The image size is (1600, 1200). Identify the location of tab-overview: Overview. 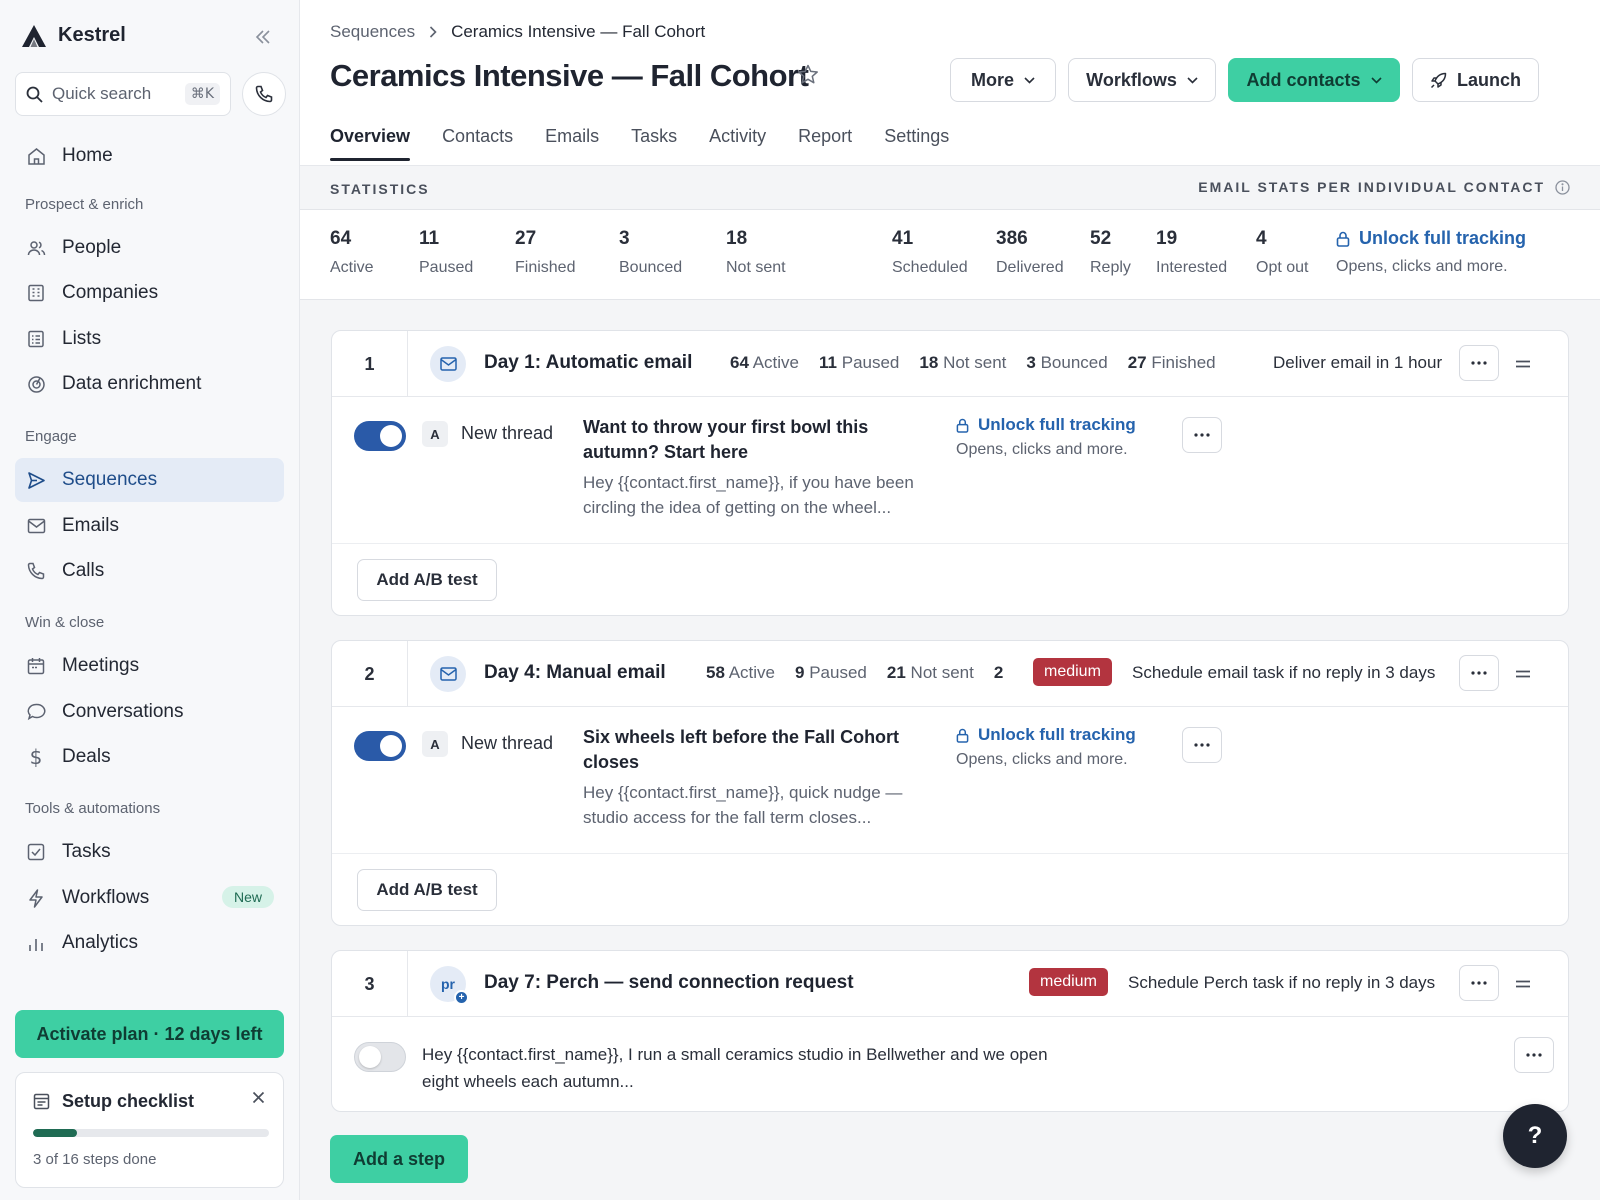
(370, 143).